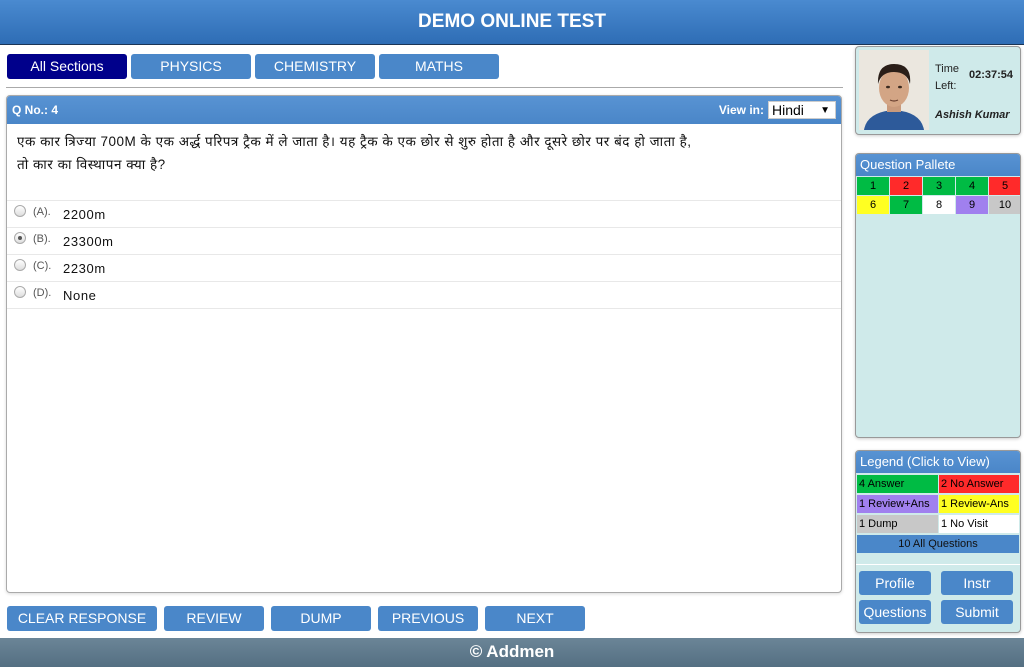  Describe the element at coordinates (979, 524) in the screenshot. I see `legend-item: 1 No Visit` at that location.